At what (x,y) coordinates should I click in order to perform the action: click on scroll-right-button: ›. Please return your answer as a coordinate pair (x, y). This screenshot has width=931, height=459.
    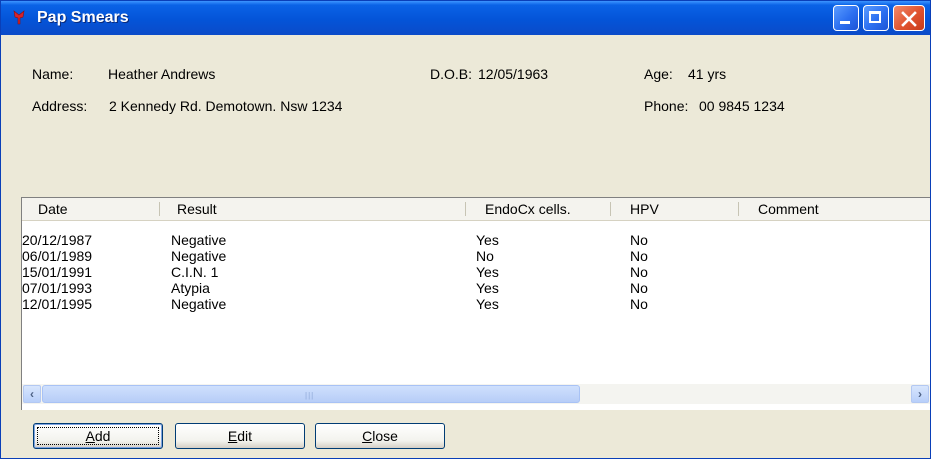
    Looking at the image, I should click on (920, 394).